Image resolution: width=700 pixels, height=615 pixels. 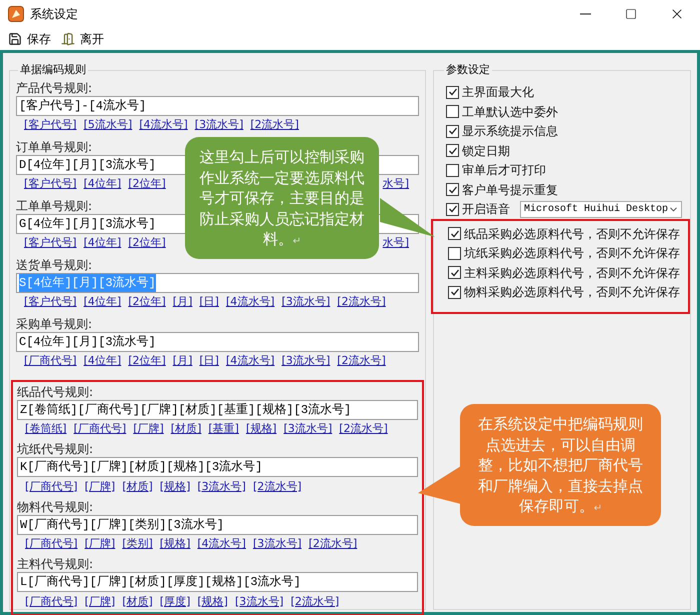 What do you see at coordinates (572, 253) in the screenshot?
I see `option-label: 坑纸采购必选原料代号，否则不允许保存` at bounding box center [572, 253].